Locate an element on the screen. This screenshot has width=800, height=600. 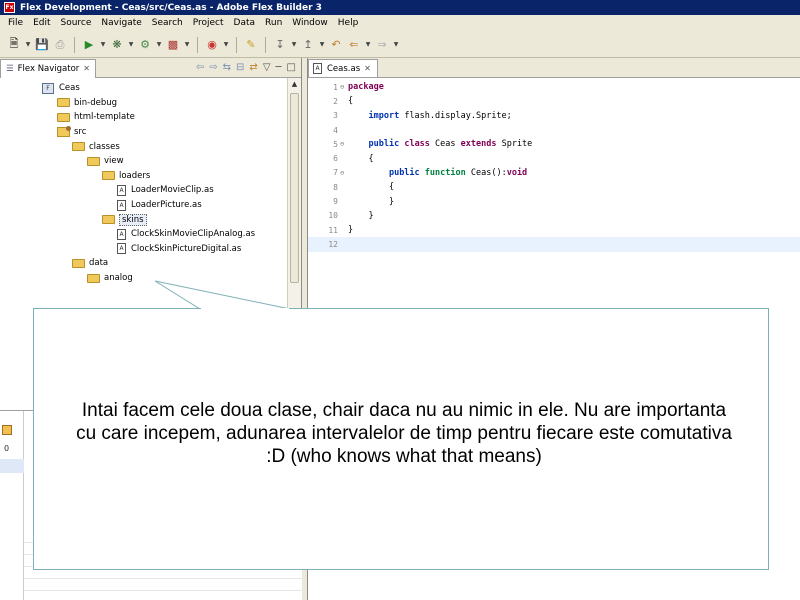
menu-data: Data is located at coordinates (245, 23).